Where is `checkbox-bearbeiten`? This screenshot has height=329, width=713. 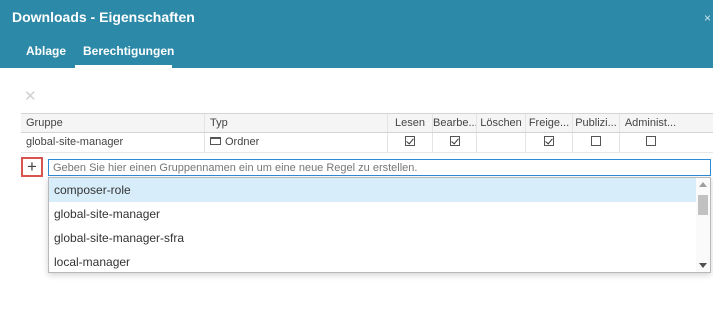
checkbox-bearbeiten is located at coordinates (454, 141).